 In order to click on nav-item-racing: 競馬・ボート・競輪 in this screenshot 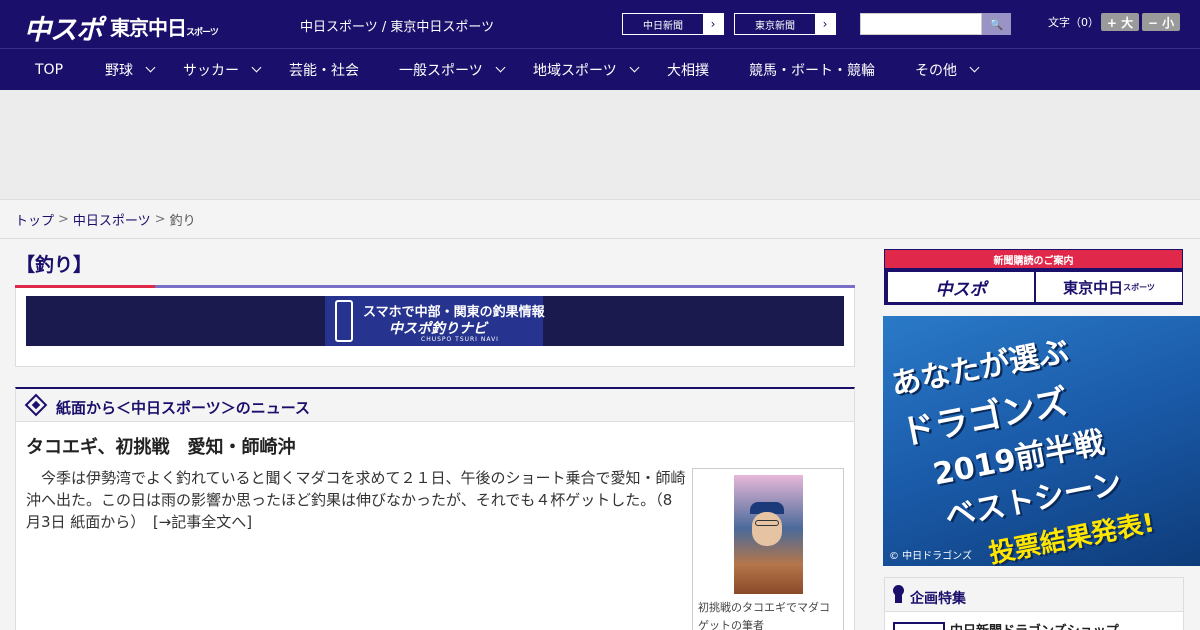, I will do `click(812, 69)`.